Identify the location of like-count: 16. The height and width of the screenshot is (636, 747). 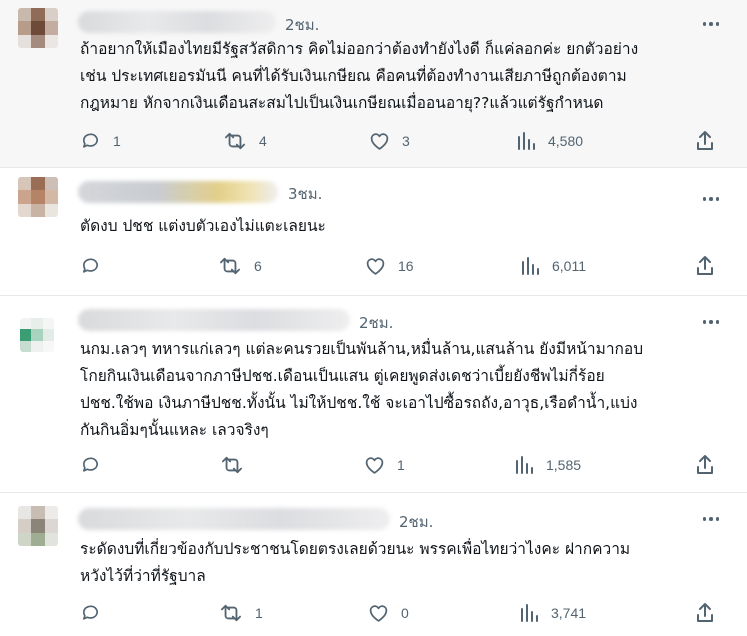
(406, 266).